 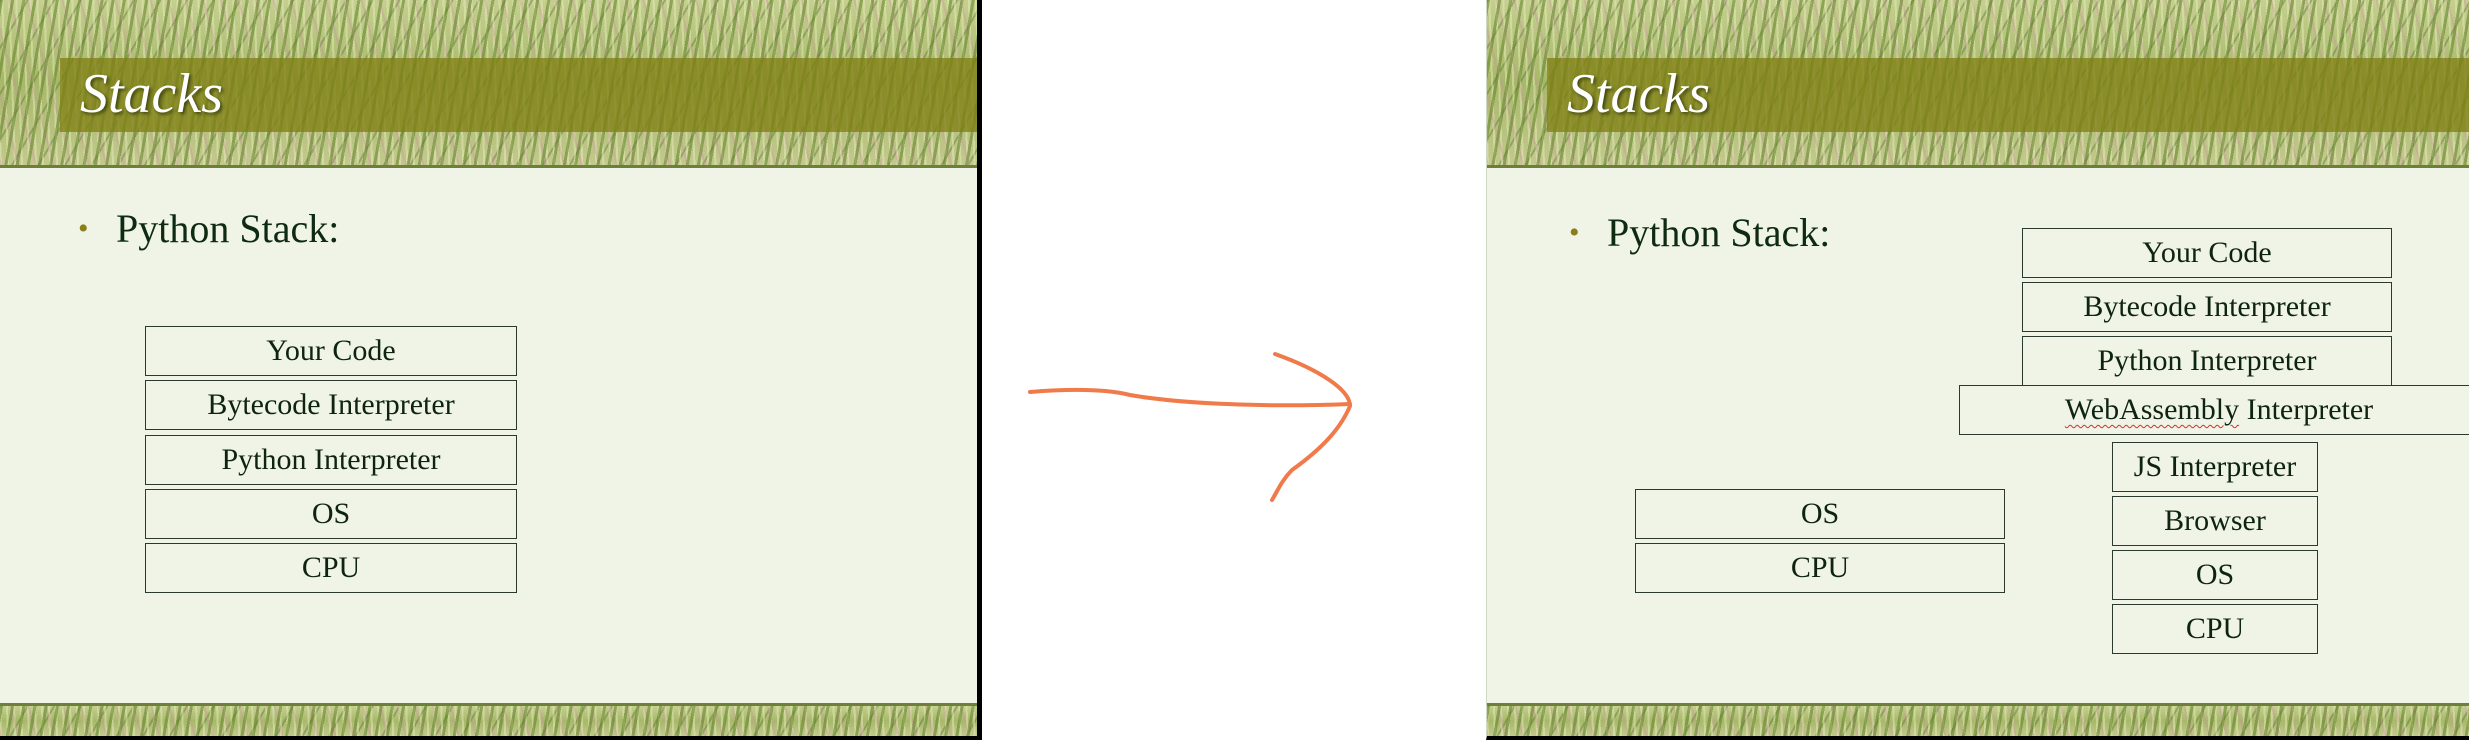 I want to click on wasm-stack-box-bytecode-interpreter: Bytecode Interpreter, so click(x=2207, y=307).